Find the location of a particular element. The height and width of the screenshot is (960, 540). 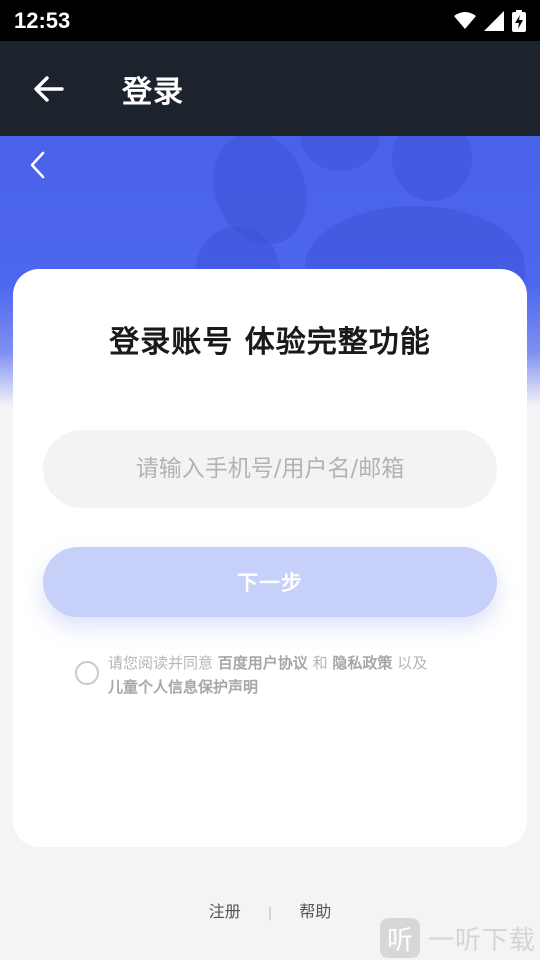

agreement-also: 以及 is located at coordinates (412, 663).